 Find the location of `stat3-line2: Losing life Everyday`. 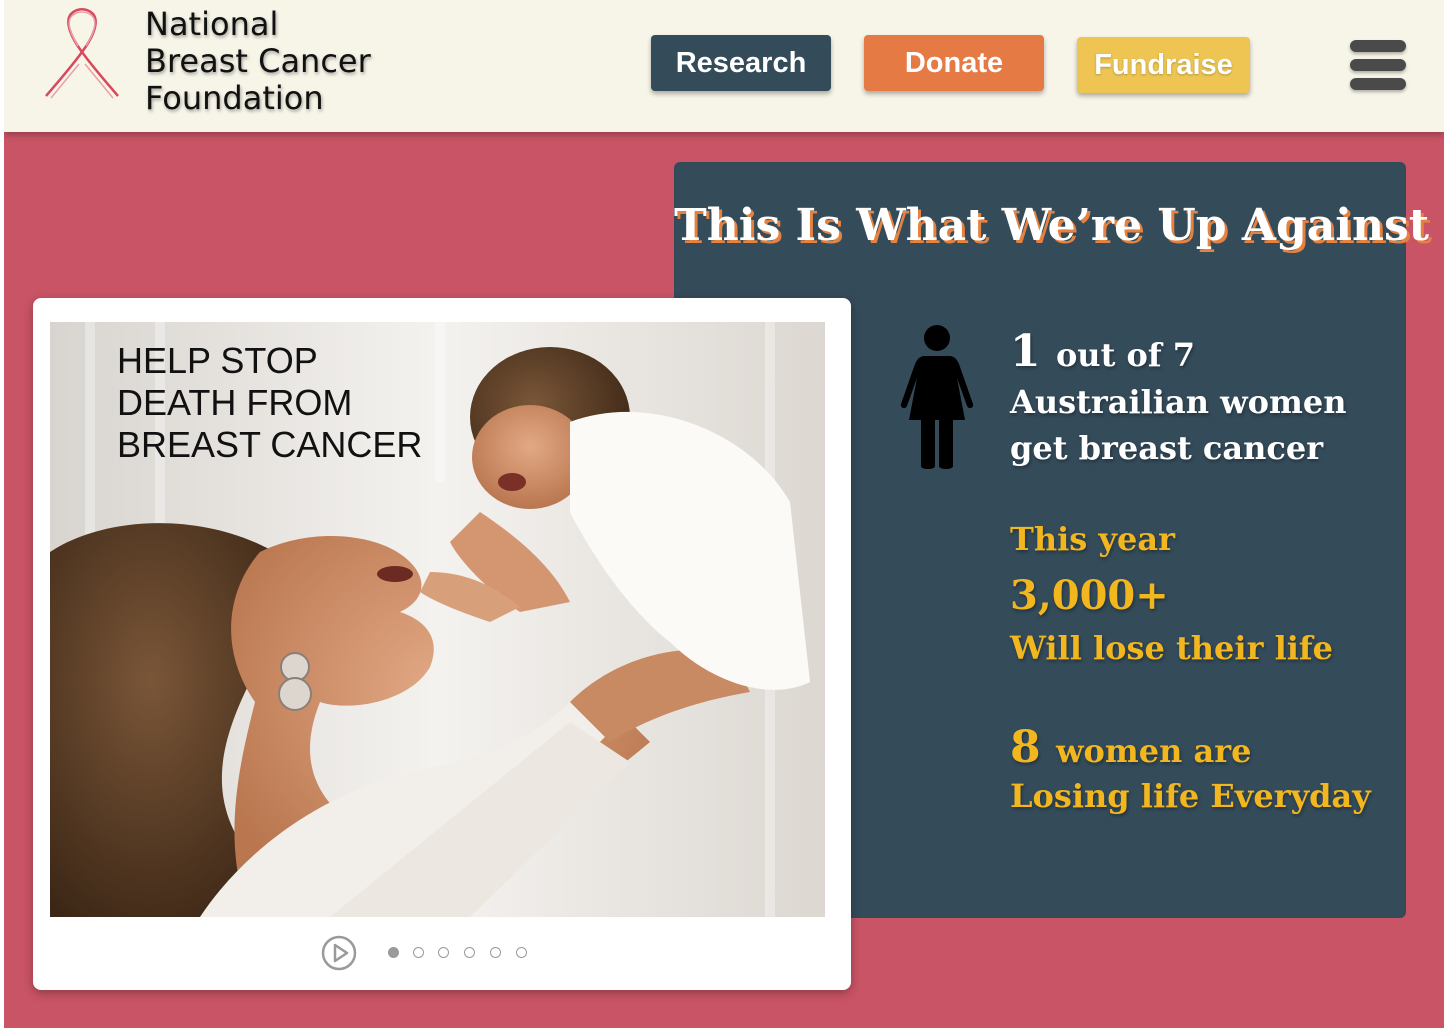

stat3-line2: Losing life Everyday is located at coordinates (1190, 796).